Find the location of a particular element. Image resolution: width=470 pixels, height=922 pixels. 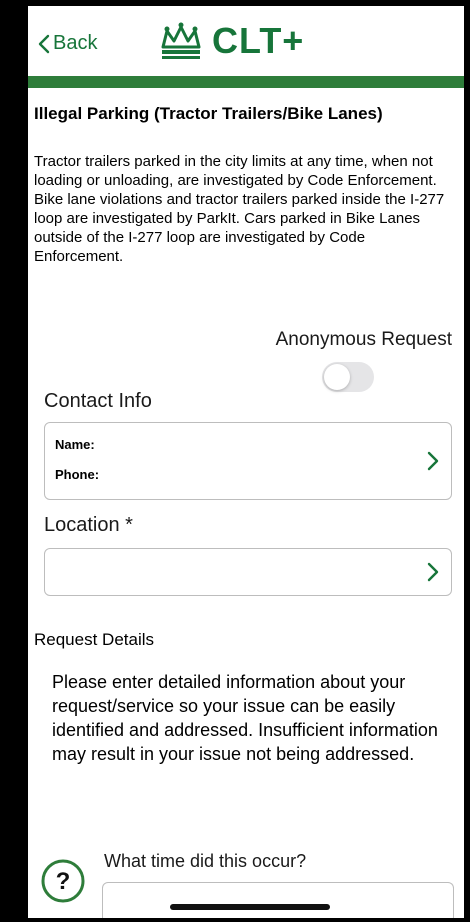

contact-info-label: Contact Info is located at coordinates (98, 401).